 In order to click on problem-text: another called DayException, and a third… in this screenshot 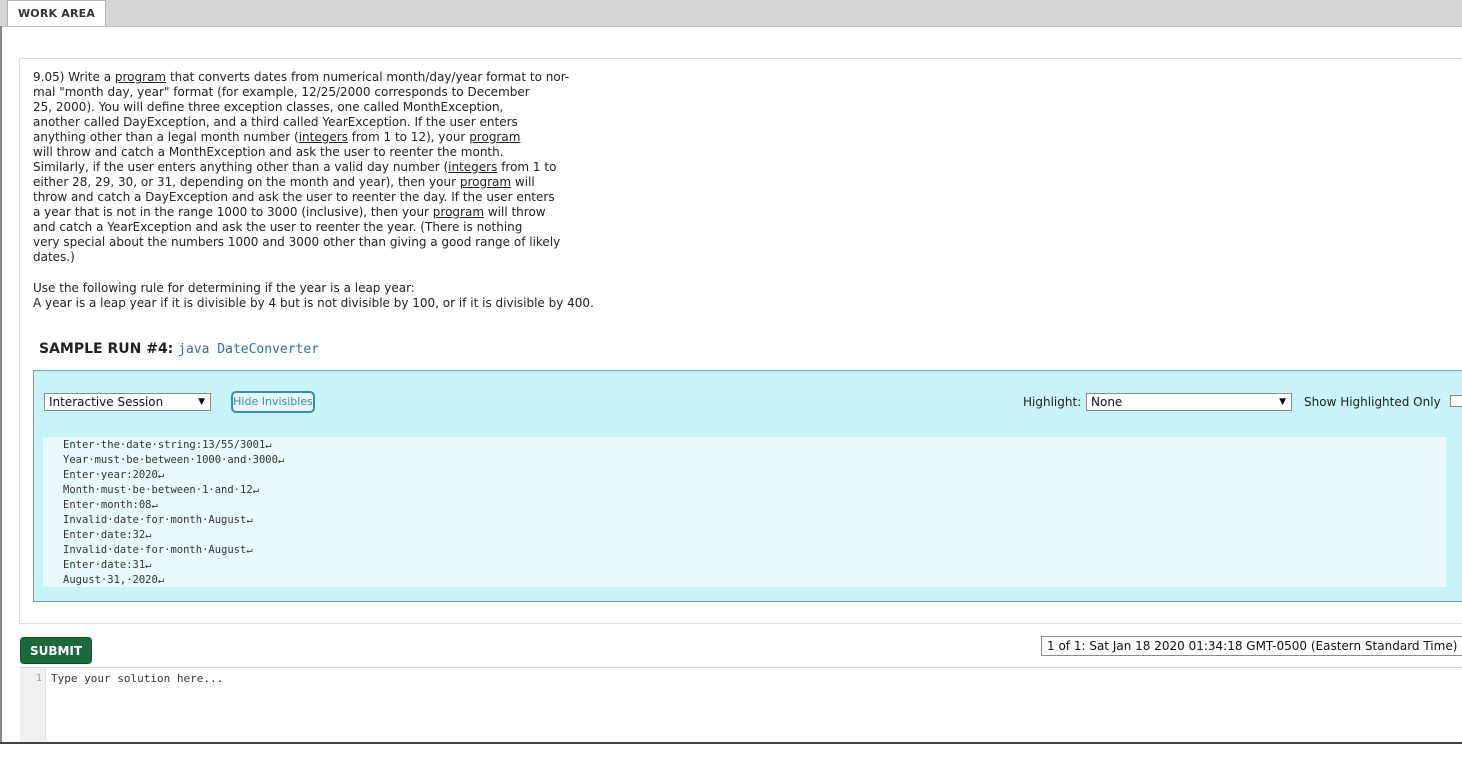, I will do `click(275, 122)`.